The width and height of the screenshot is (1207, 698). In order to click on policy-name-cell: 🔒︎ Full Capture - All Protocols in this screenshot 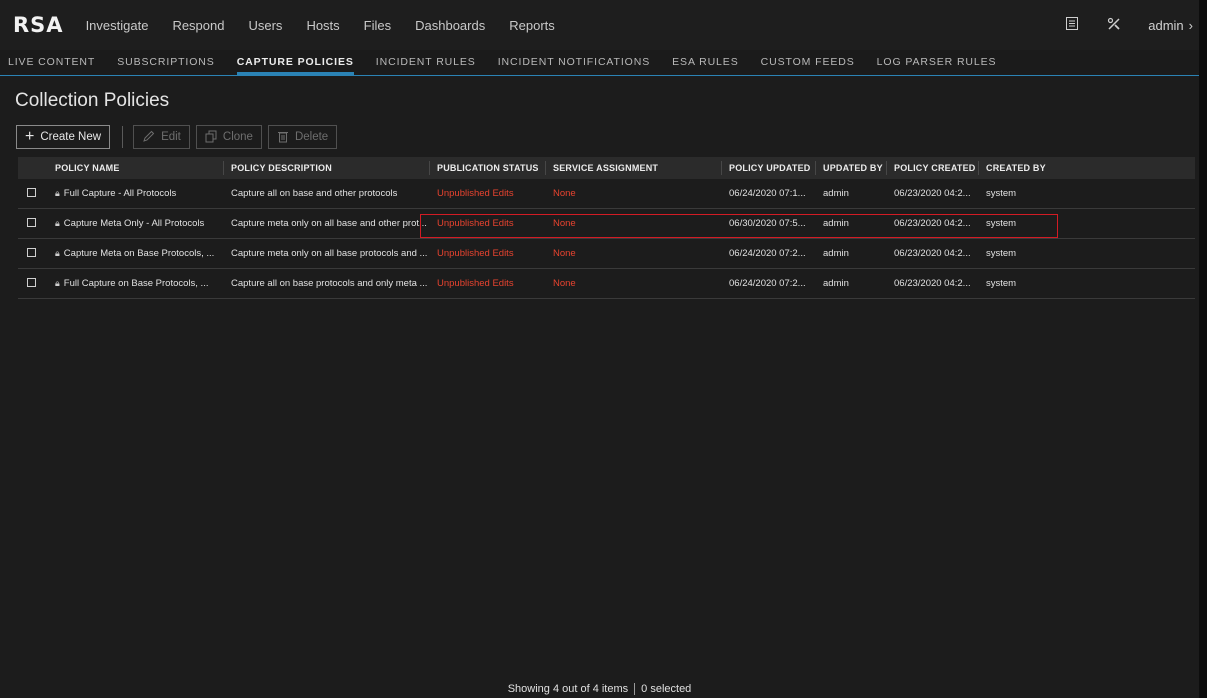, I will do `click(136, 193)`.